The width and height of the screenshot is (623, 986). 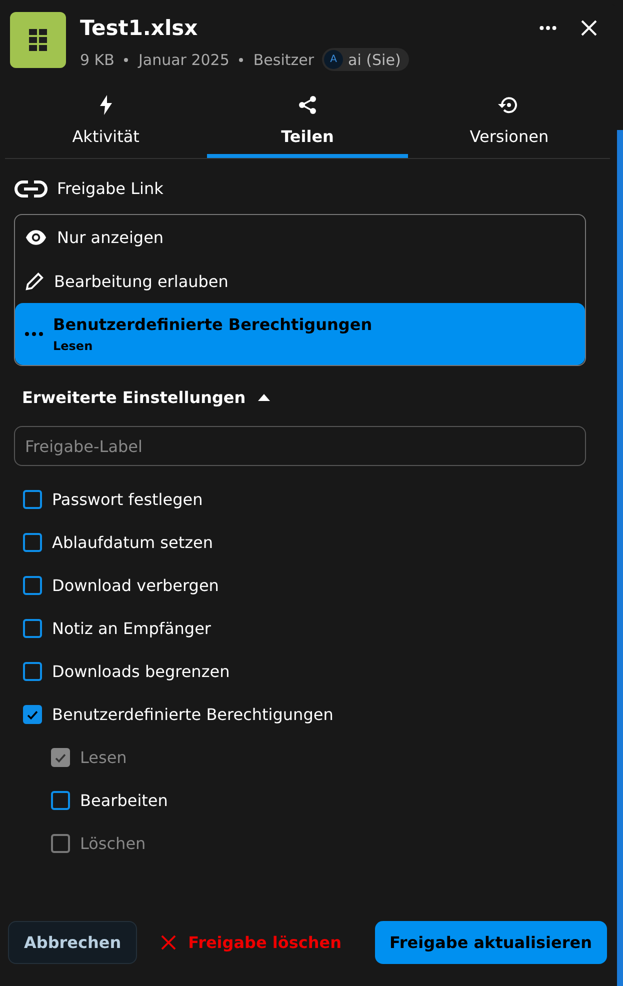 What do you see at coordinates (146, 397) in the screenshot?
I see `advanced-settings-toggle: Erweiterte Einstellungen` at bounding box center [146, 397].